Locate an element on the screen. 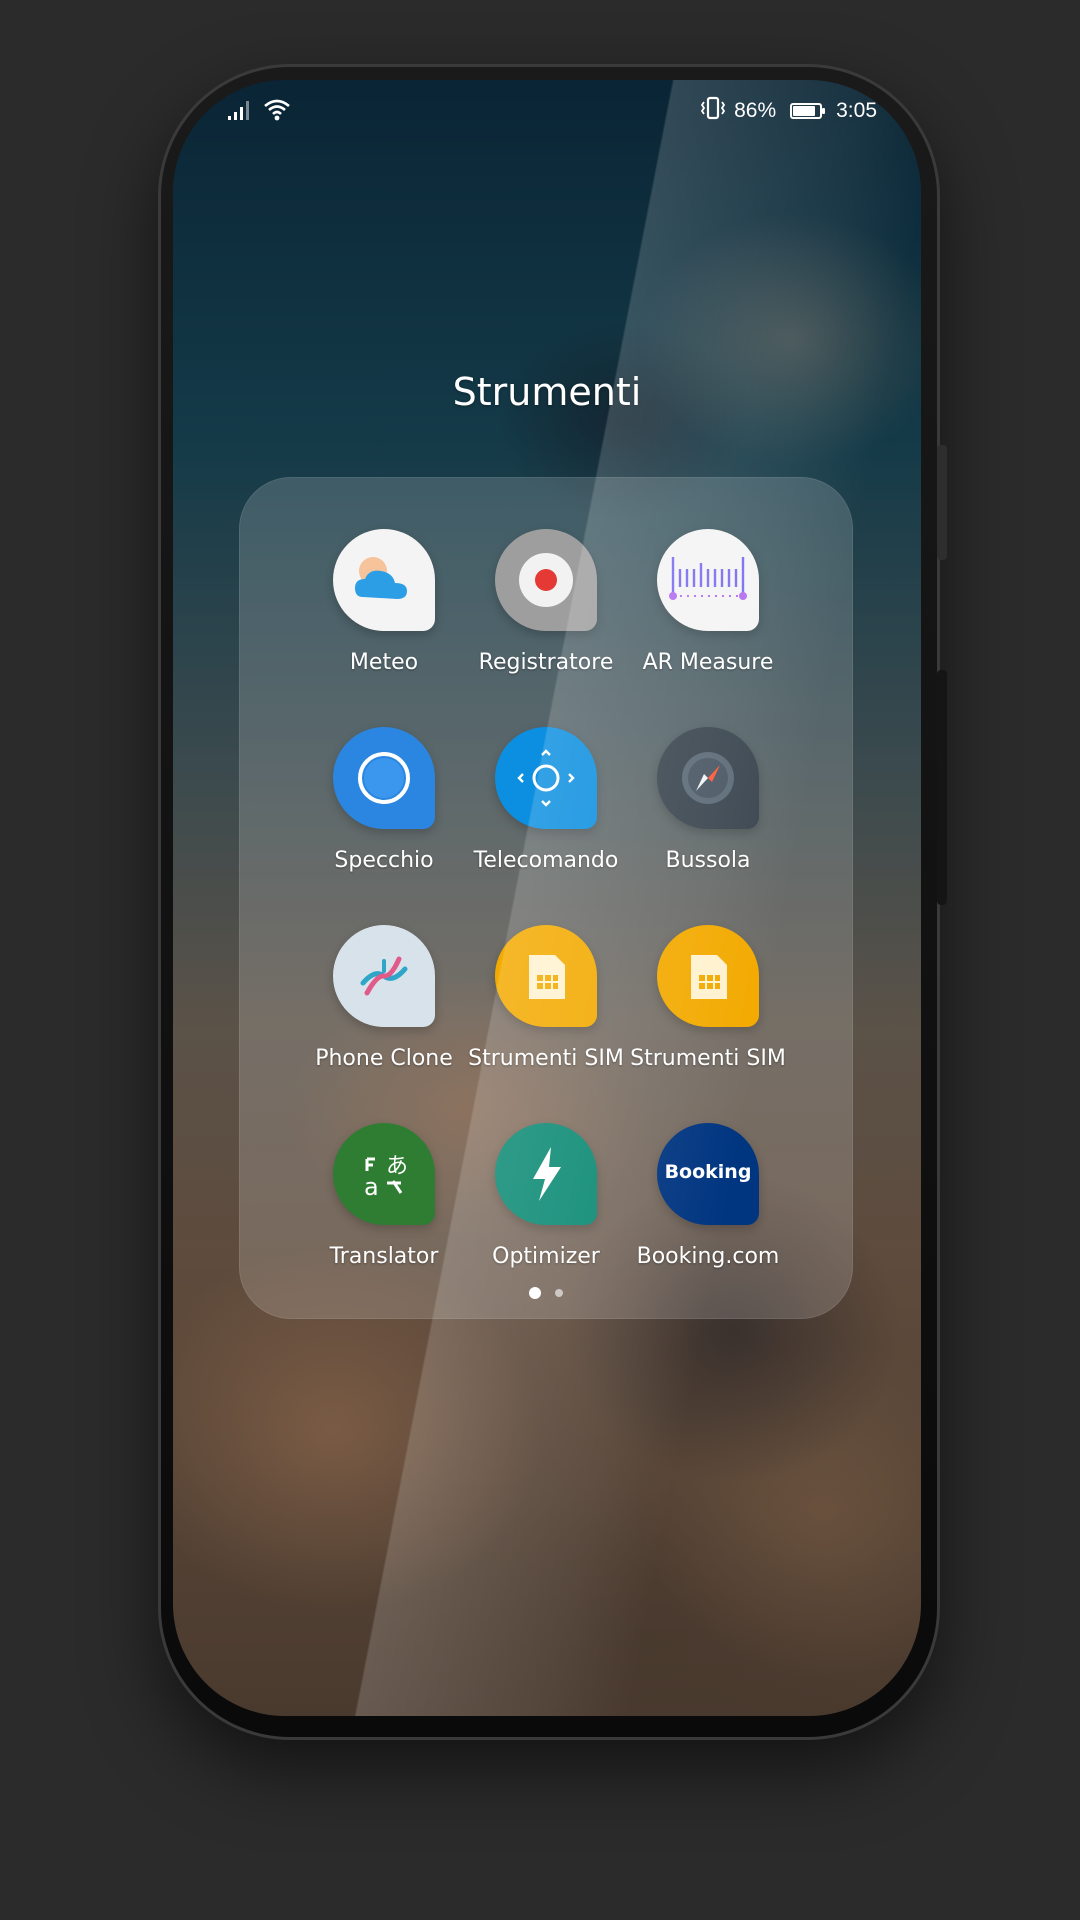  wifi-icon is located at coordinates (277, 113).